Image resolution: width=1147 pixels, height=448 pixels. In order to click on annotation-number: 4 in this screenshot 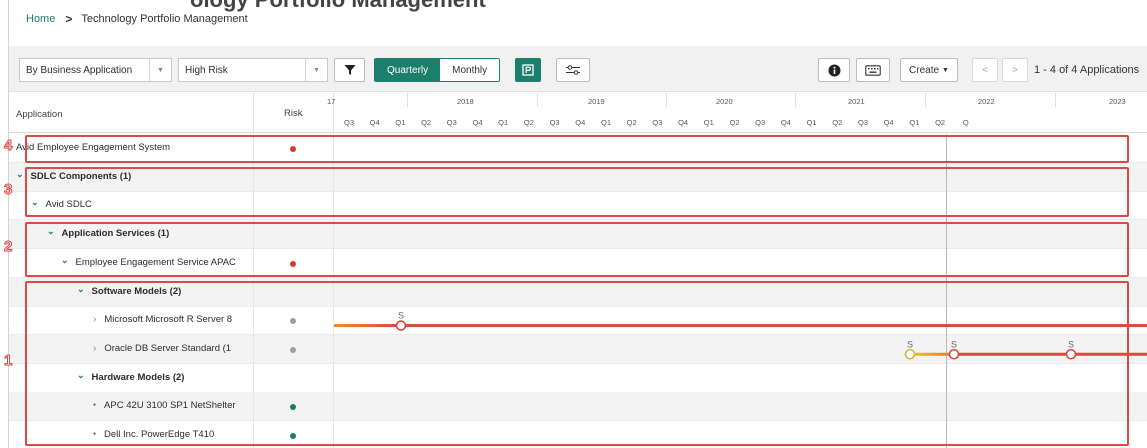, I will do `click(8, 146)`.